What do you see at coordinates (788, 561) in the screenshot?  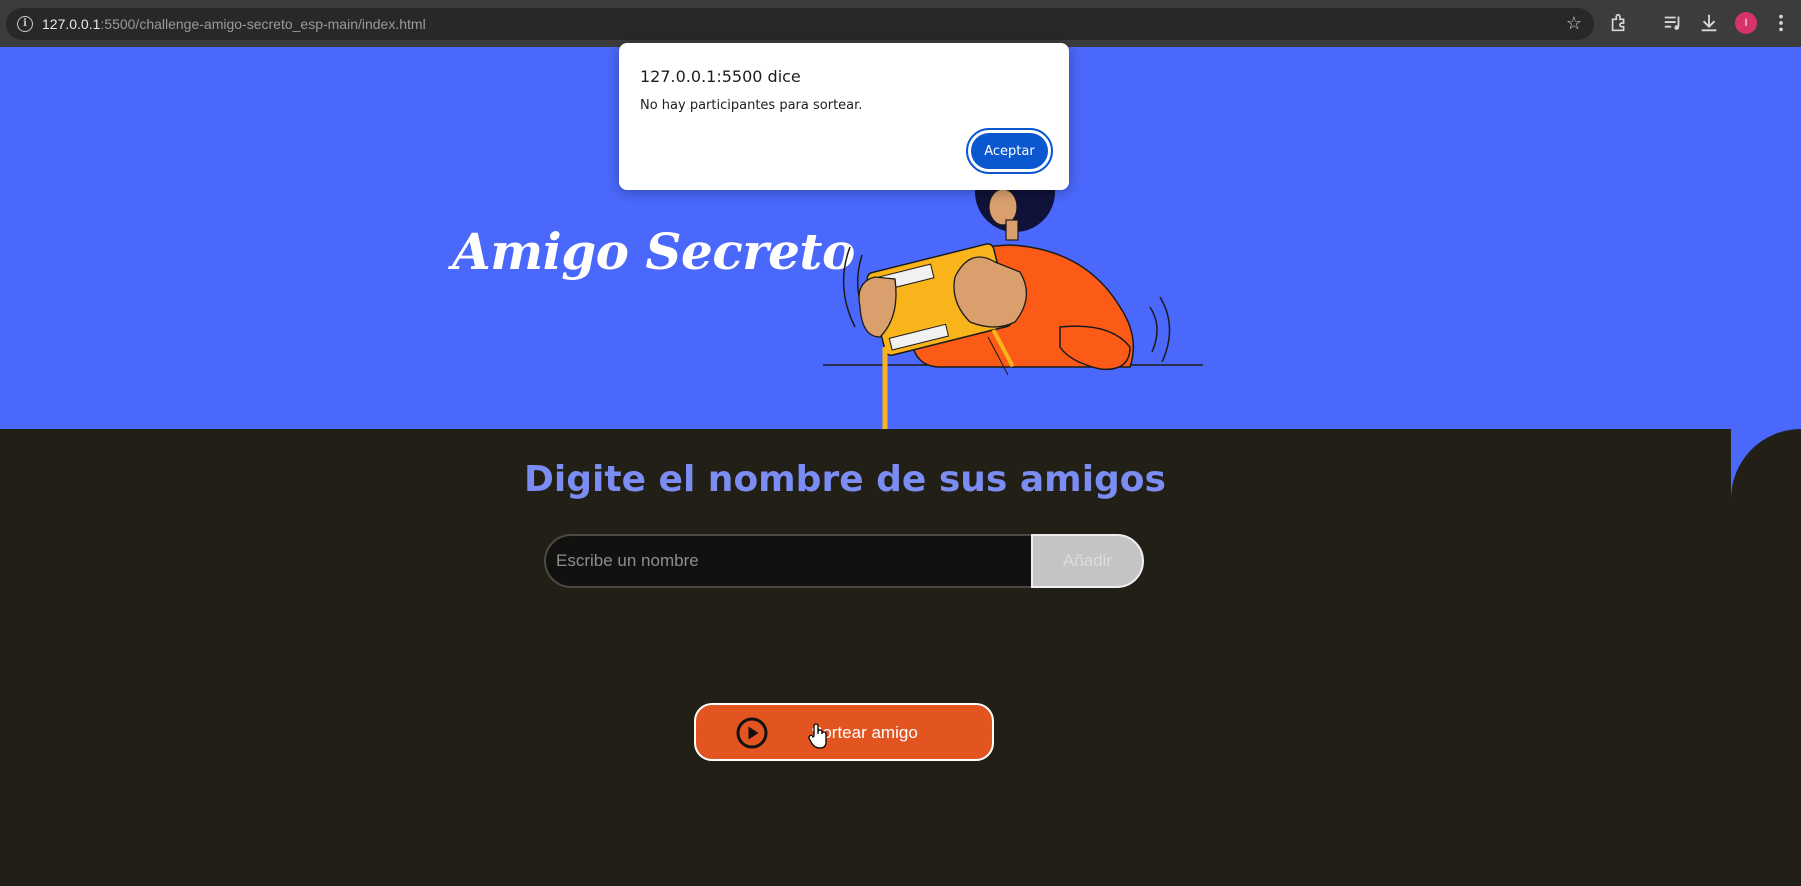 I see `name-input` at bounding box center [788, 561].